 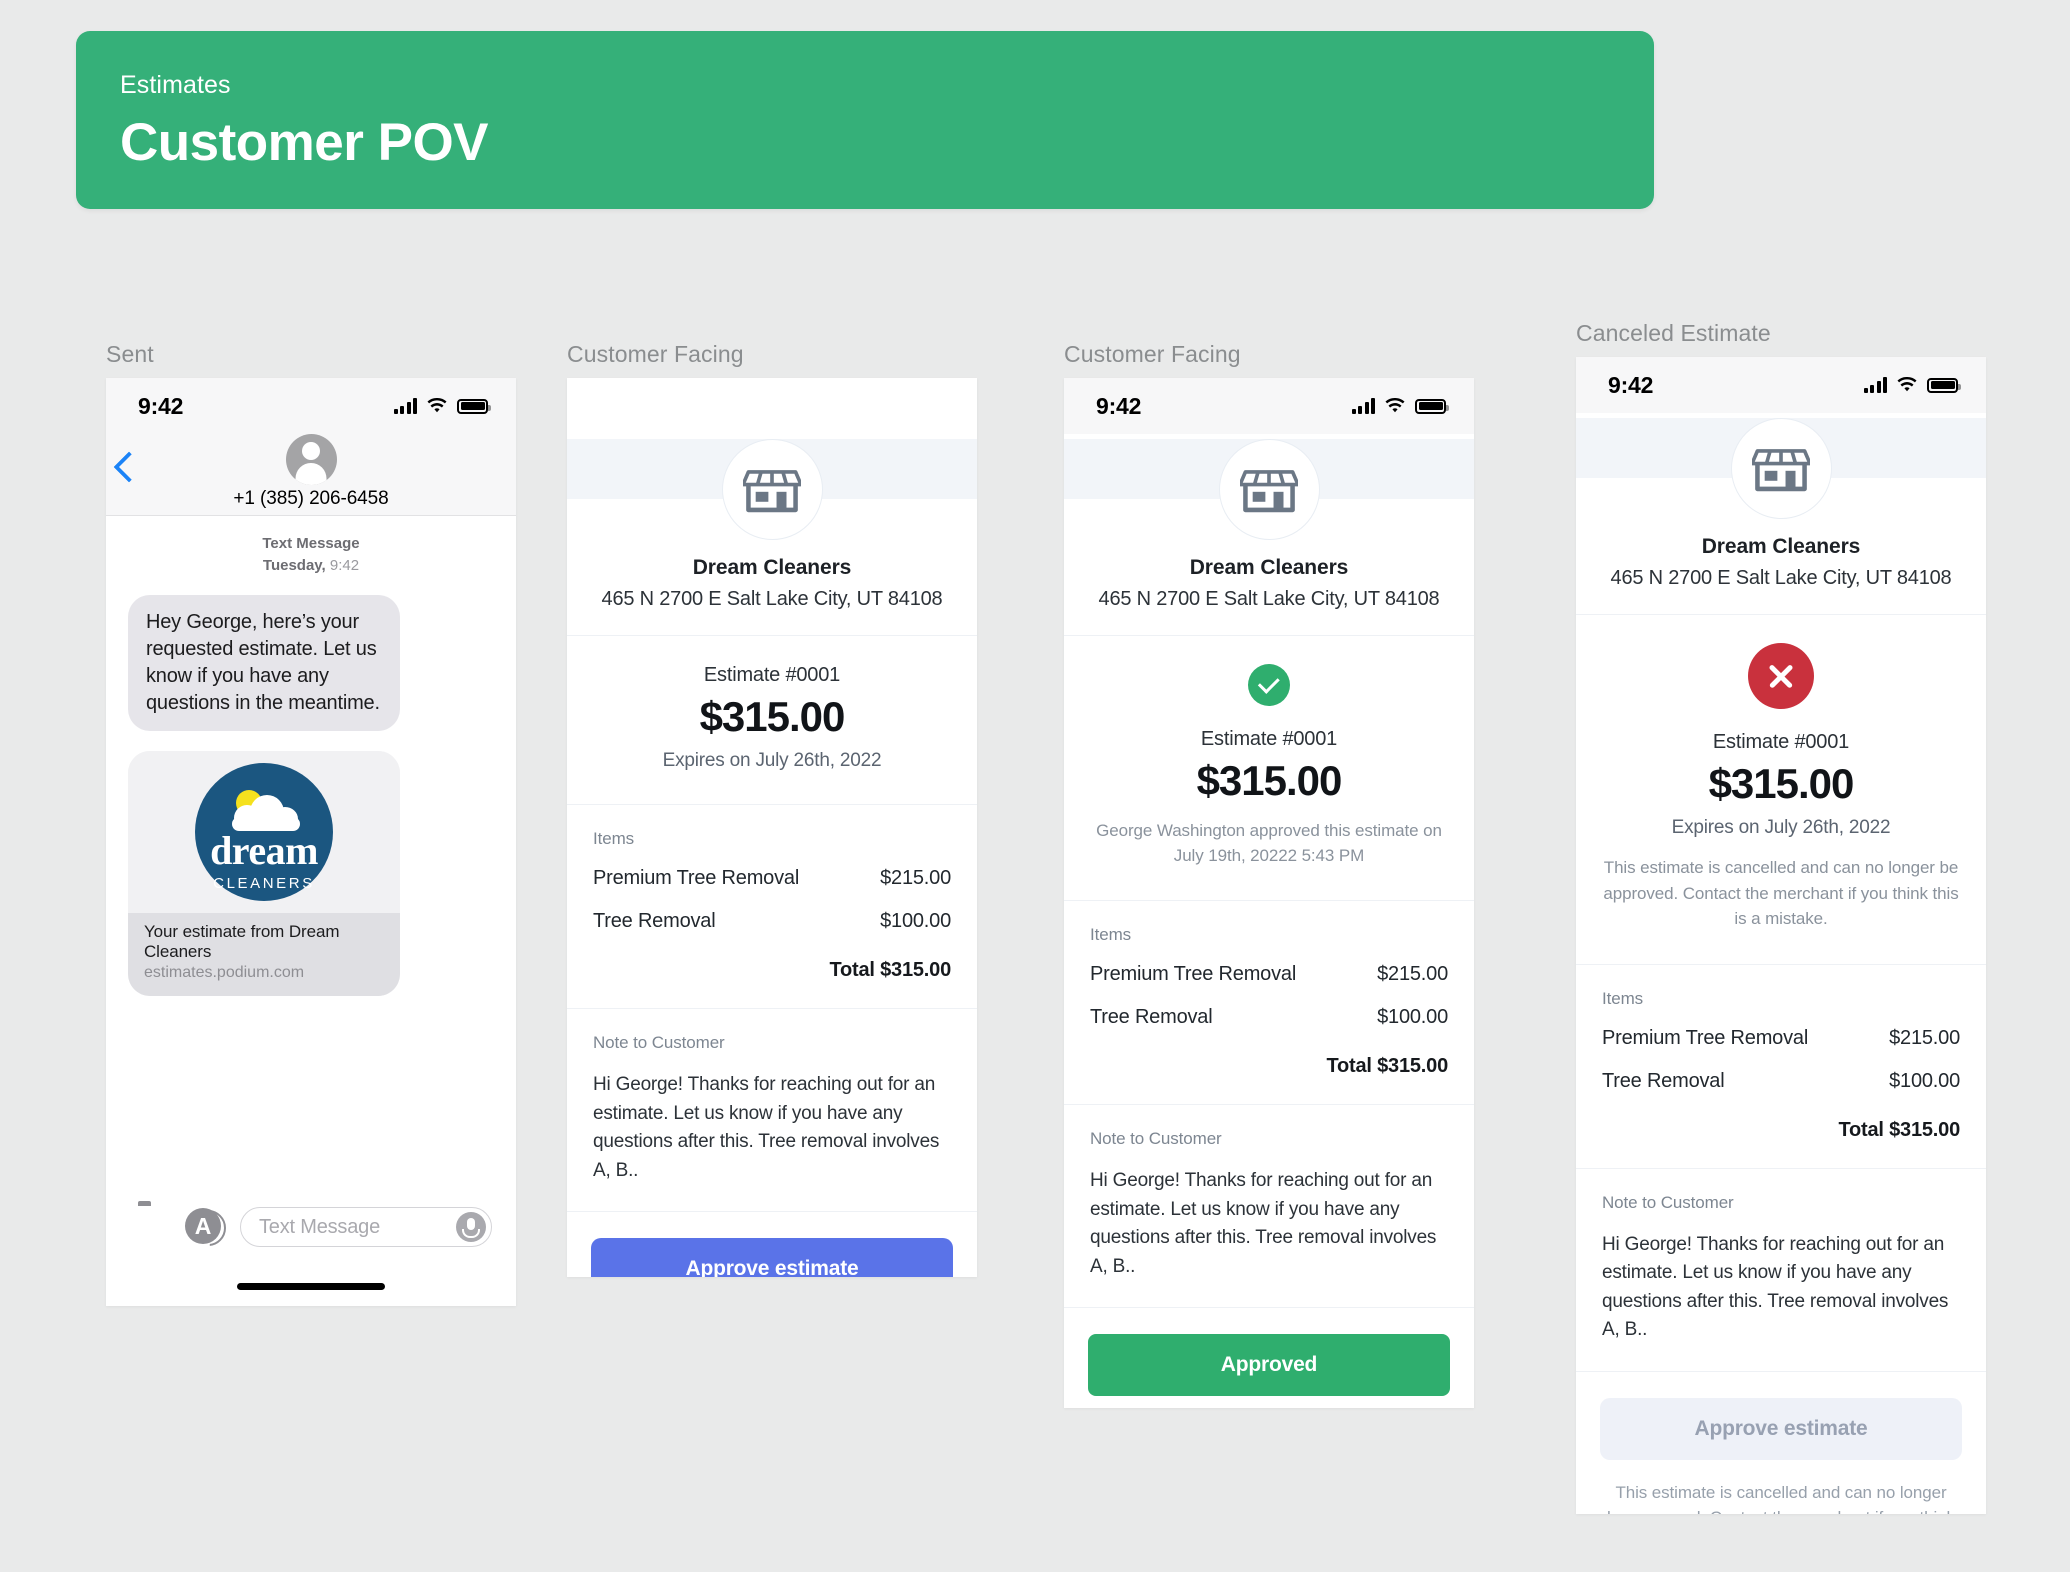 I want to click on home-indicator, so click(x=311, y=1286).